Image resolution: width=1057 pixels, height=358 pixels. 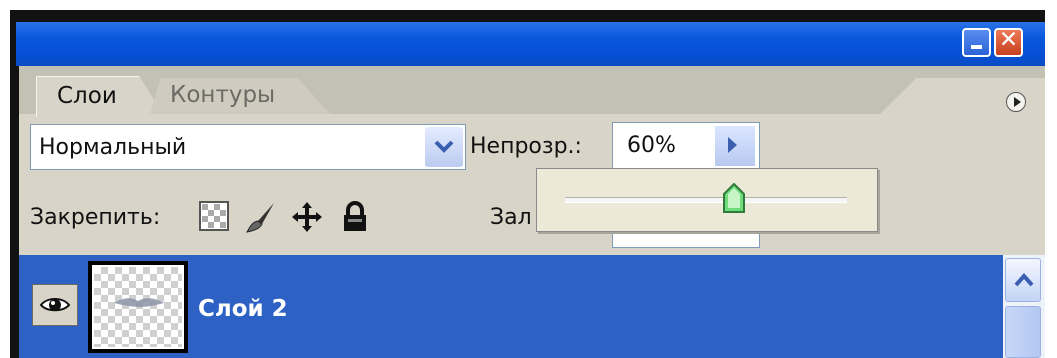 I want to click on close-button: ✕, so click(x=1008, y=42).